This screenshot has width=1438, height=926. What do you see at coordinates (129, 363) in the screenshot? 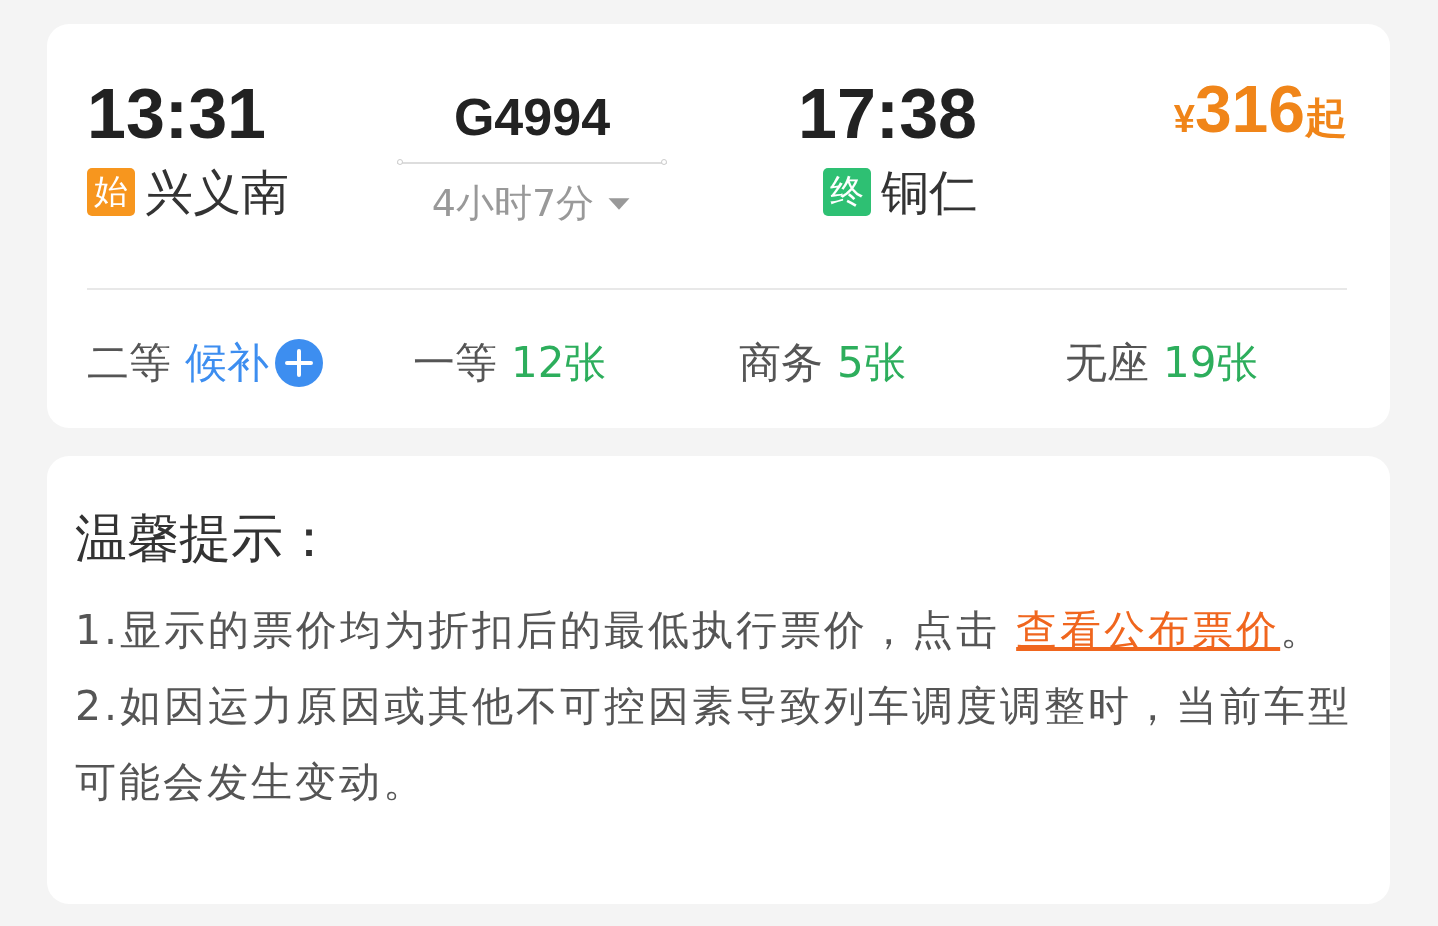
I see `seat-class: 二等` at bounding box center [129, 363].